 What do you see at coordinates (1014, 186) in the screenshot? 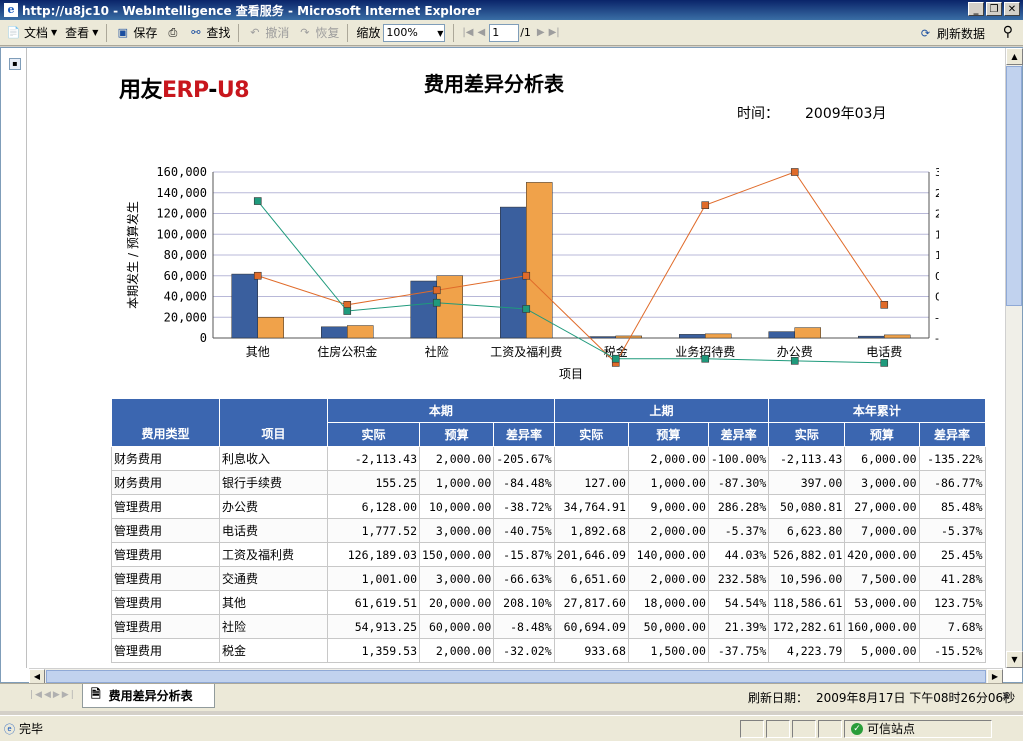
I see `vertical-scroll-thumb` at bounding box center [1014, 186].